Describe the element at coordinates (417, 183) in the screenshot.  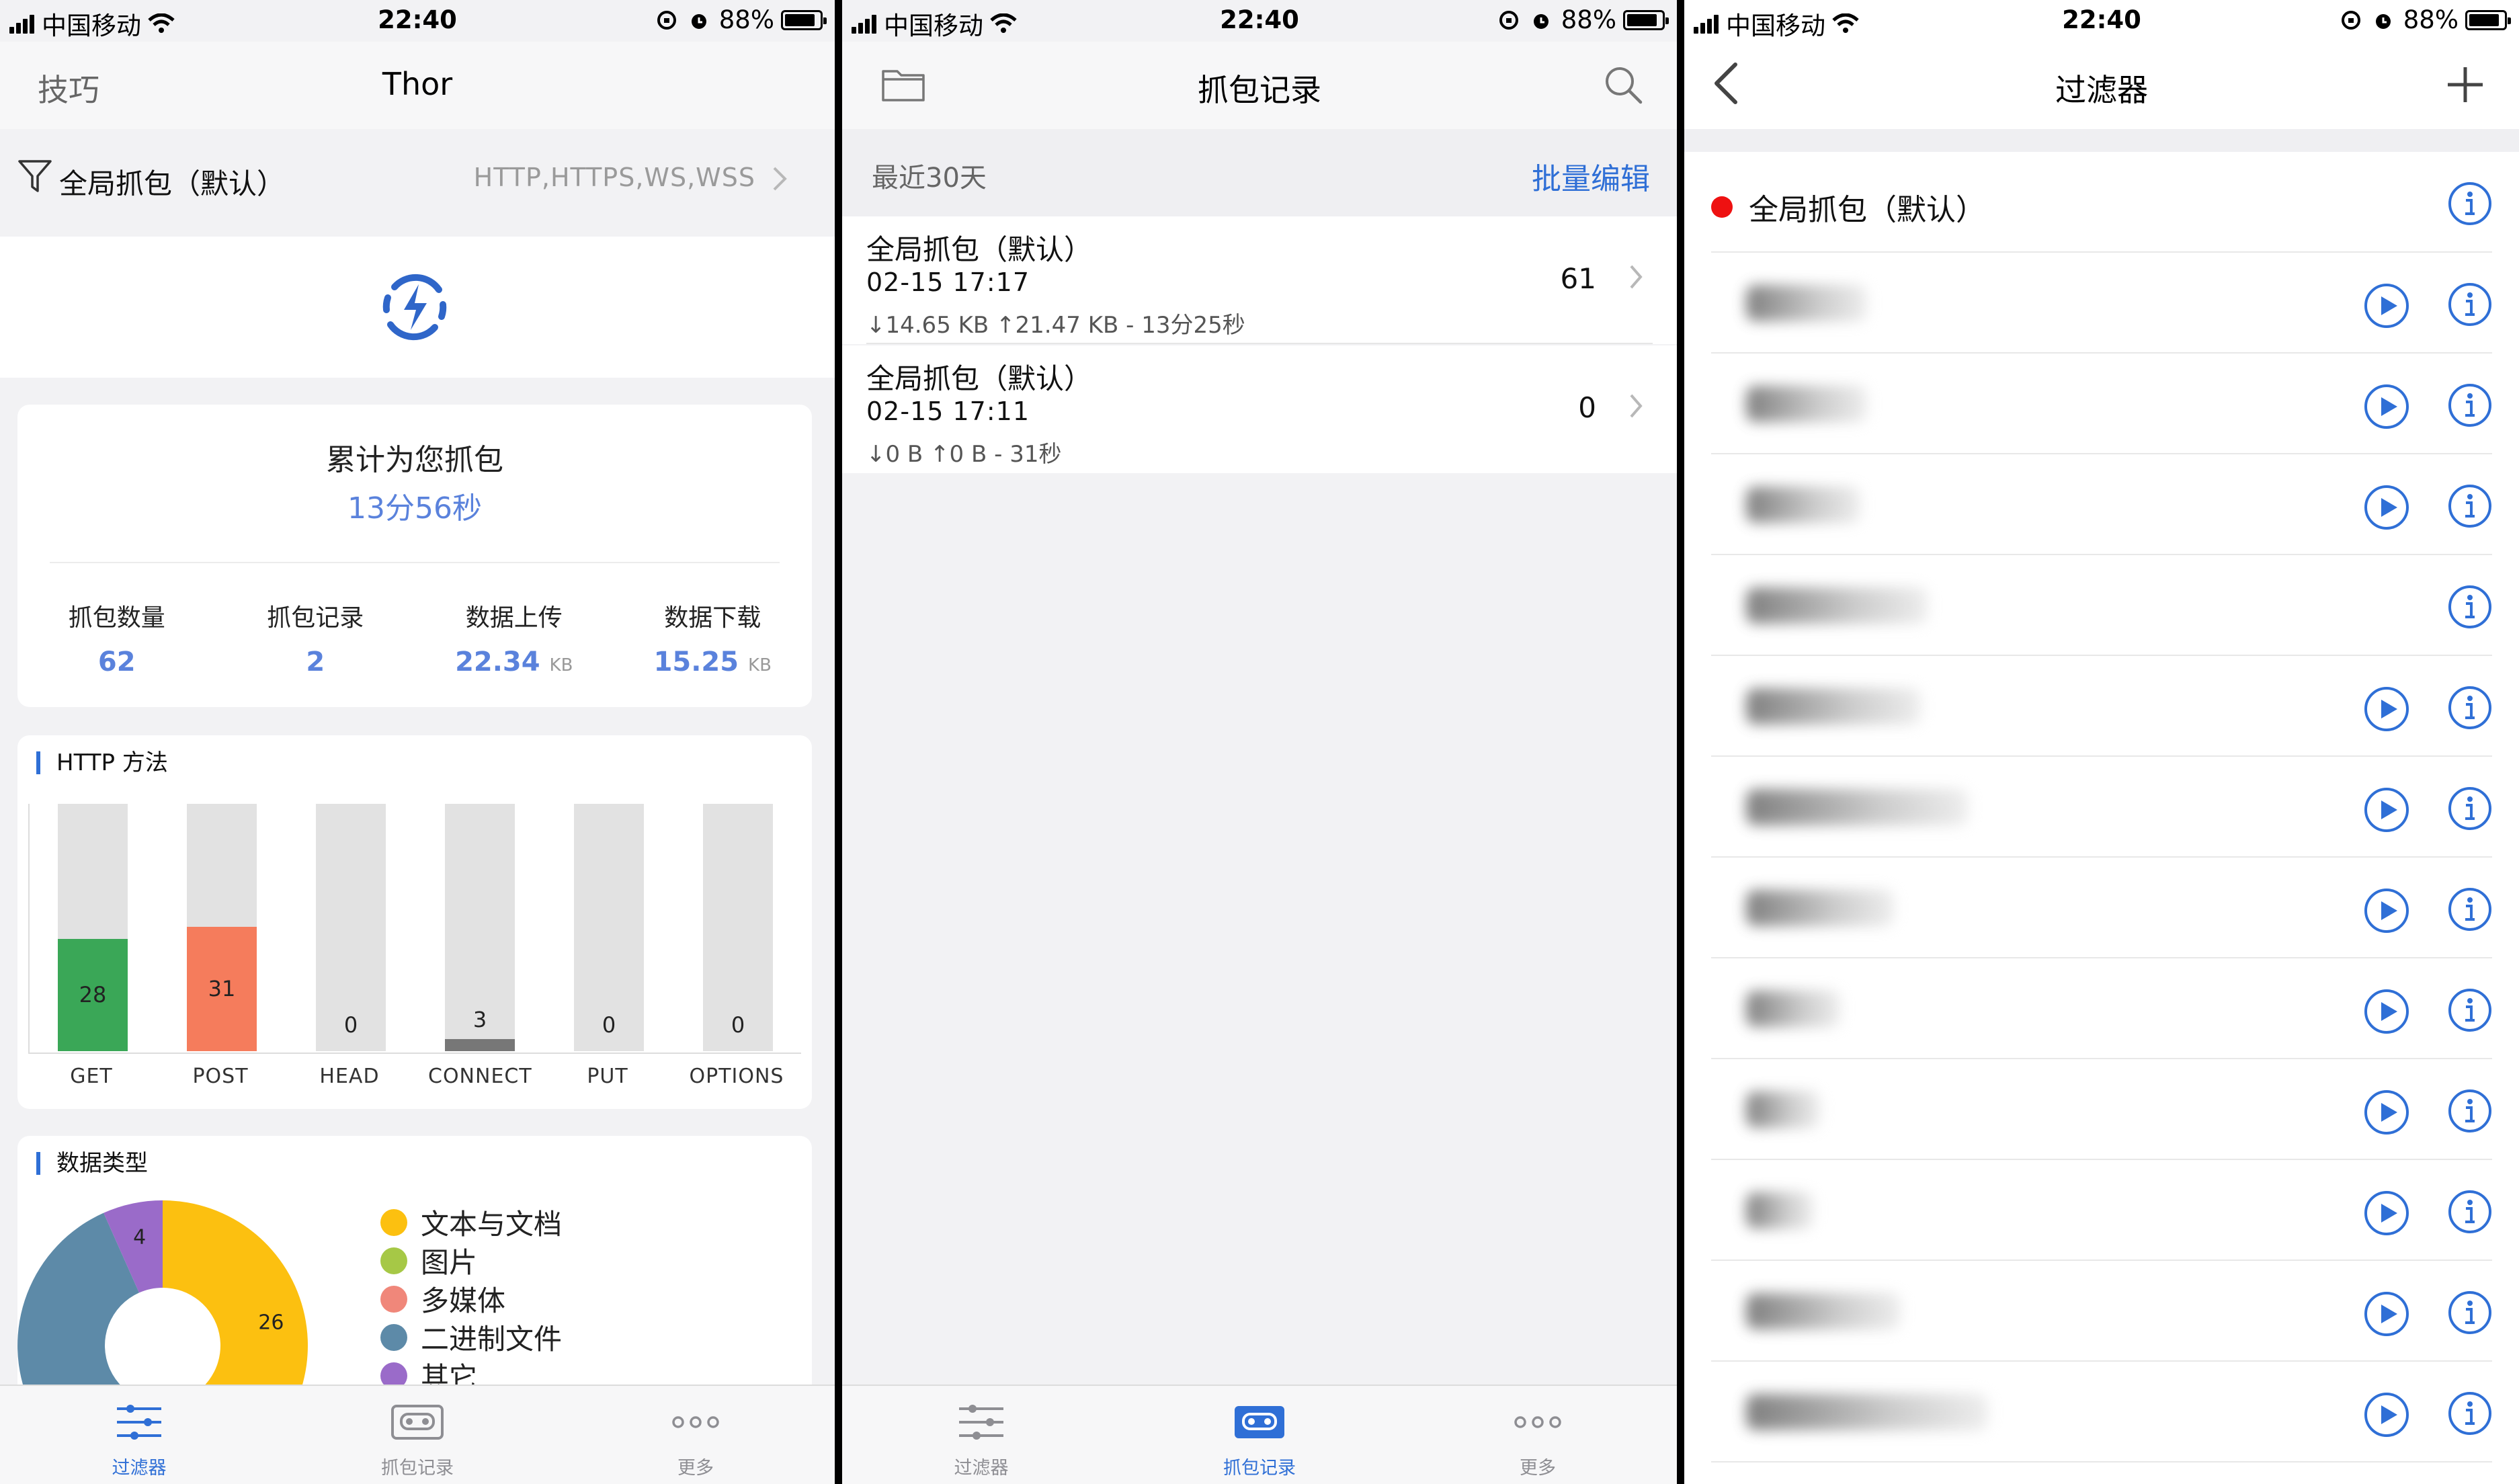
I see `current-filter-row: 全局抓包（默认） HTTP,HTTPS,WS,WSS` at that location.